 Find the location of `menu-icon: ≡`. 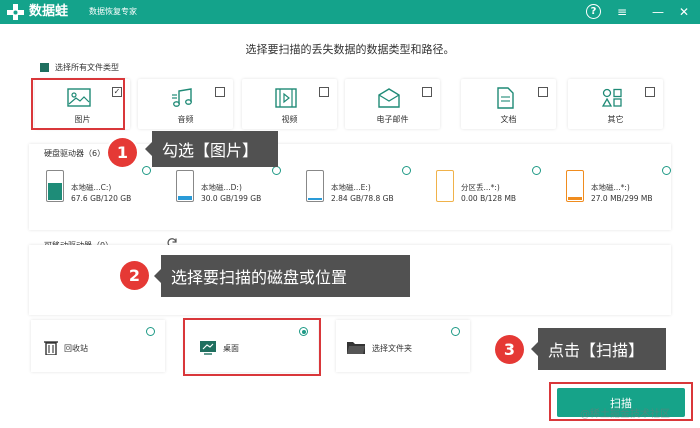

menu-icon: ≡ is located at coordinates (622, 12).